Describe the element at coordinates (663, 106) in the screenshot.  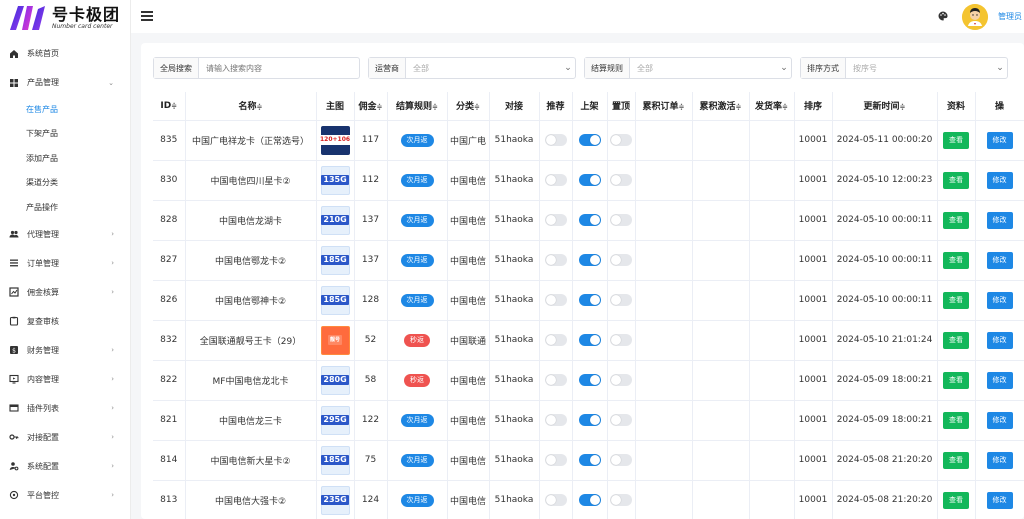
I see `column-header: 累积订单≑` at that location.